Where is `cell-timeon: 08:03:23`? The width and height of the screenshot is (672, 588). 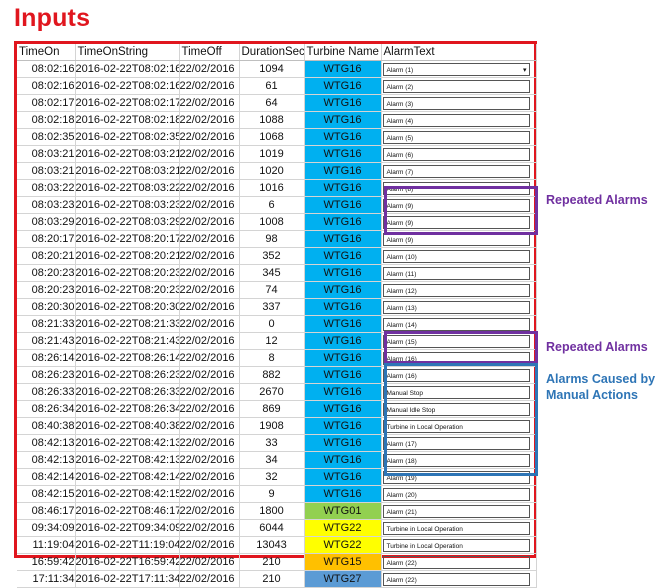 cell-timeon: 08:03:23 is located at coordinates (46, 205).